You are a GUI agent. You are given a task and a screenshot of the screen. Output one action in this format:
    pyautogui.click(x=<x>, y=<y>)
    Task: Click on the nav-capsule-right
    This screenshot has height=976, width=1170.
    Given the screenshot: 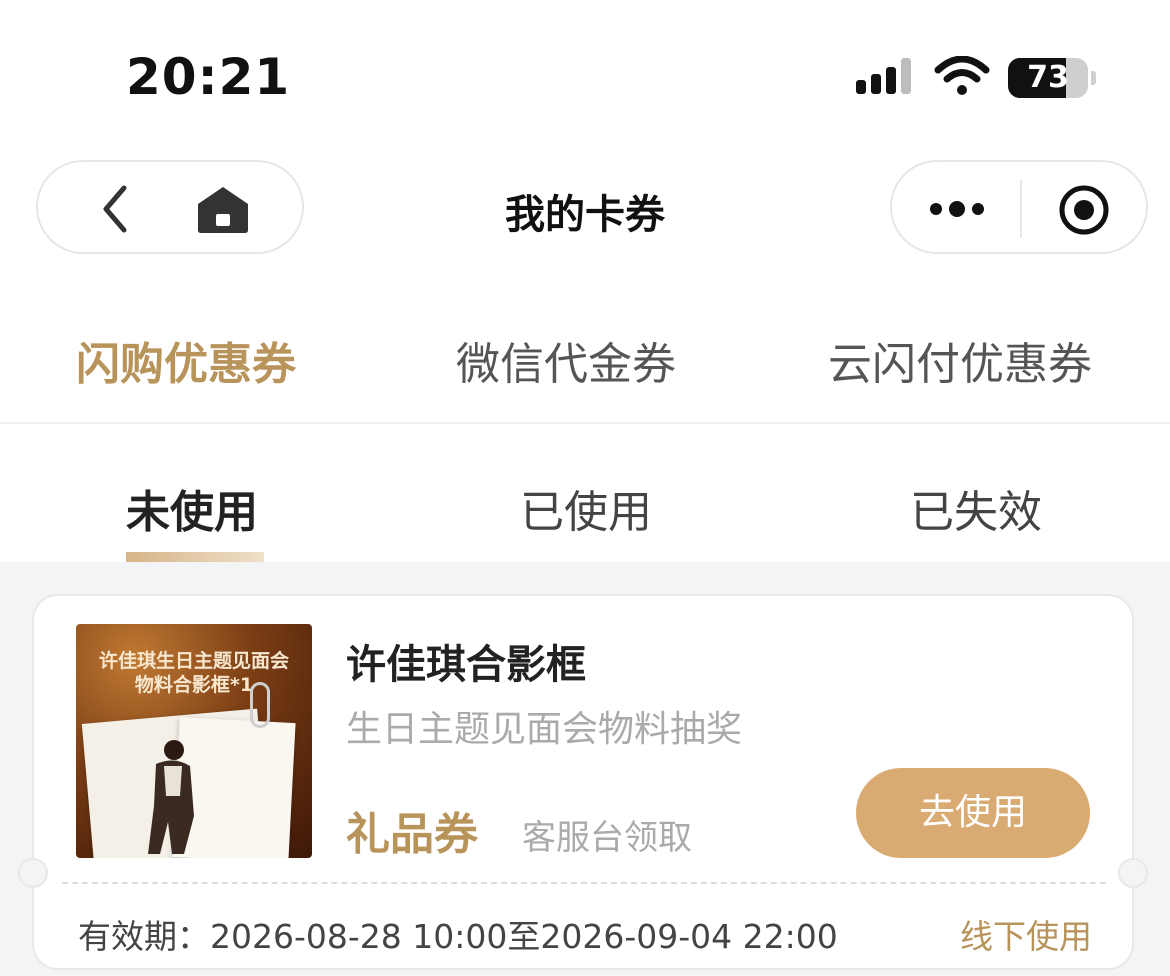 What is the action you would take?
    pyautogui.click(x=1019, y=207)
    